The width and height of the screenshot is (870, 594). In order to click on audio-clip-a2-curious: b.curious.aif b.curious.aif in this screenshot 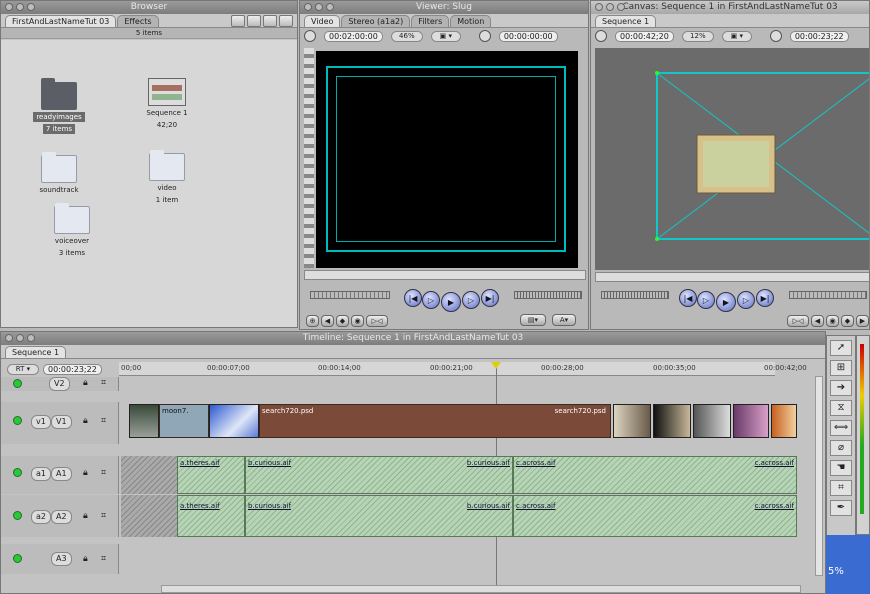, I will do `click(379, 516)`.